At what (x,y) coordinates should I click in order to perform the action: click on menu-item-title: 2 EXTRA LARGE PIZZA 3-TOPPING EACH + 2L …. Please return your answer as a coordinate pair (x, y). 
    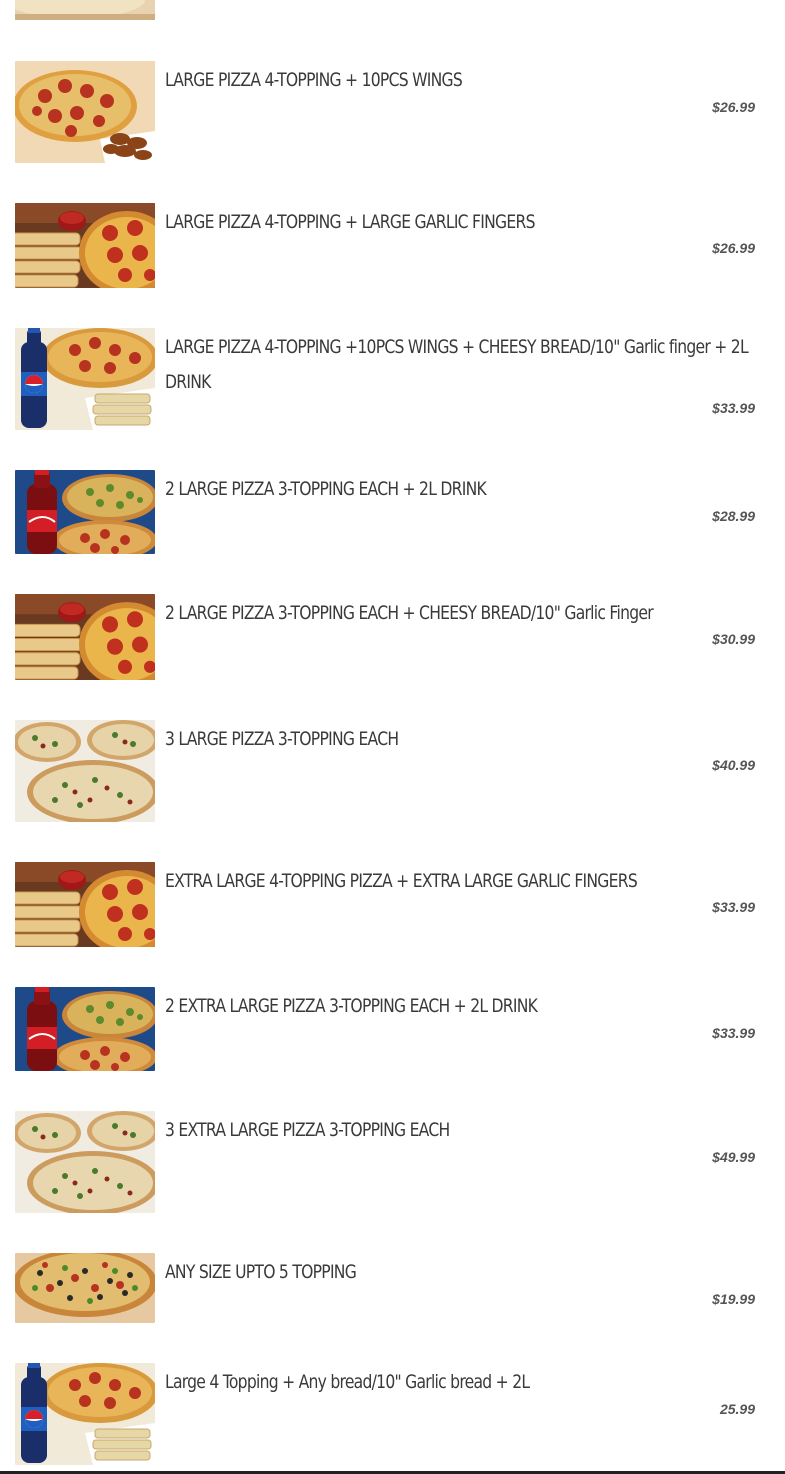
    Looking at the image, I should click on (351, 1006).